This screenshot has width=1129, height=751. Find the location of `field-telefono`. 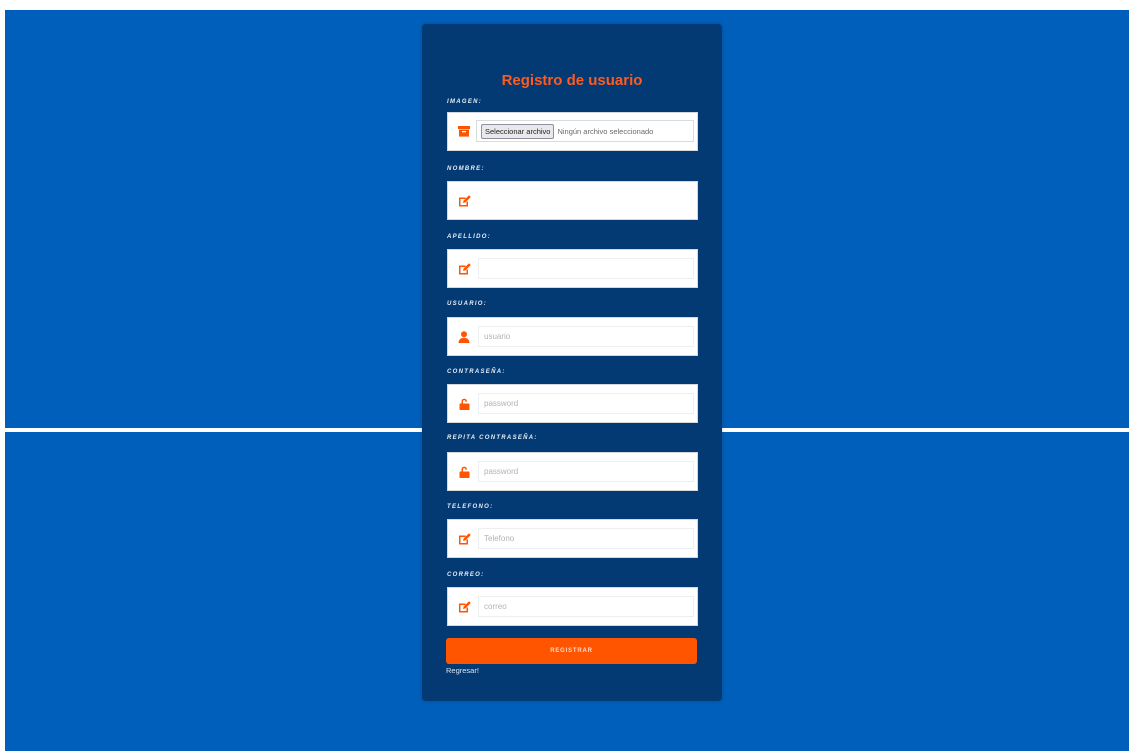

field-telefono is located at coordinates (572, 538).